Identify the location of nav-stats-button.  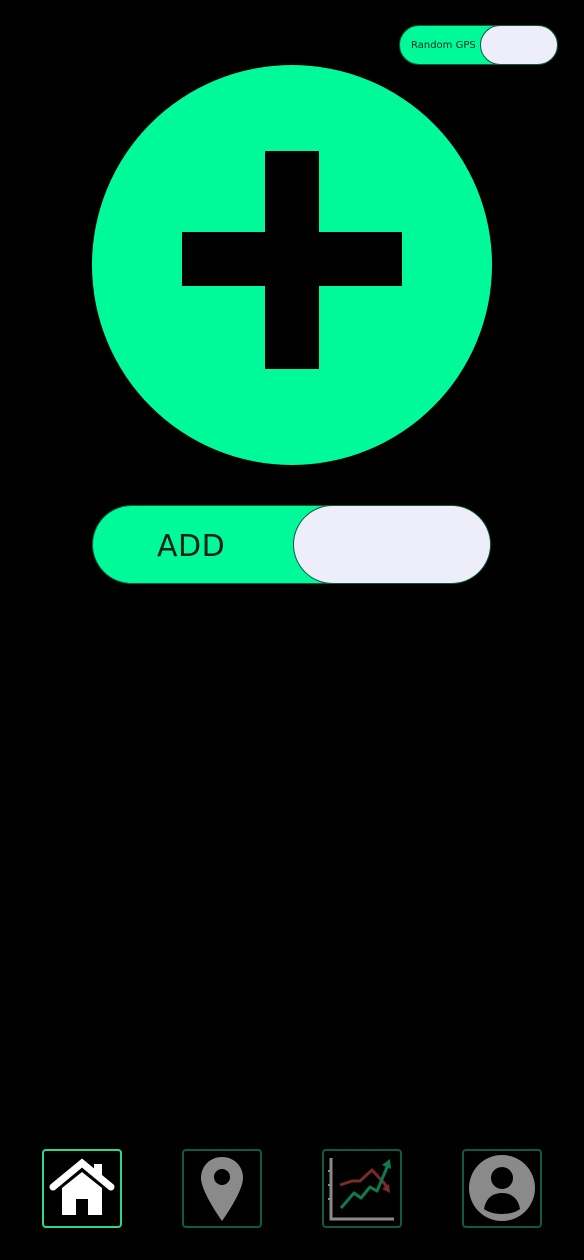
(362, 1188).